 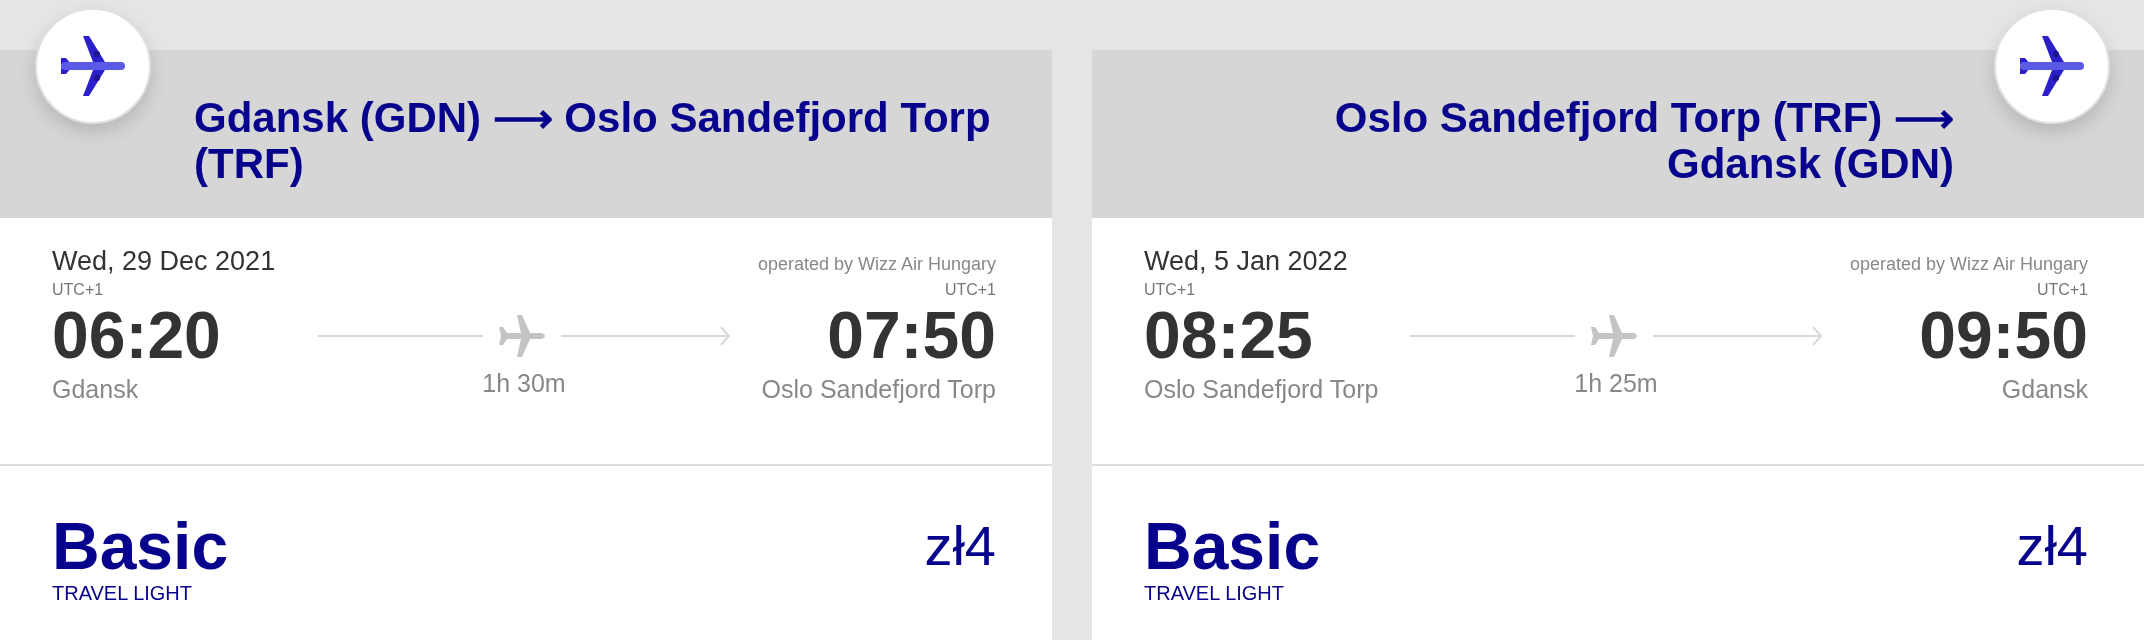 What do you see at coordinates (1643, 141) in the screenshot?
I see `route-title: Oslo Sandefjord Torp (TRF) ⟶ Gdansk (GDN)` at bounding box center [1643, 141].